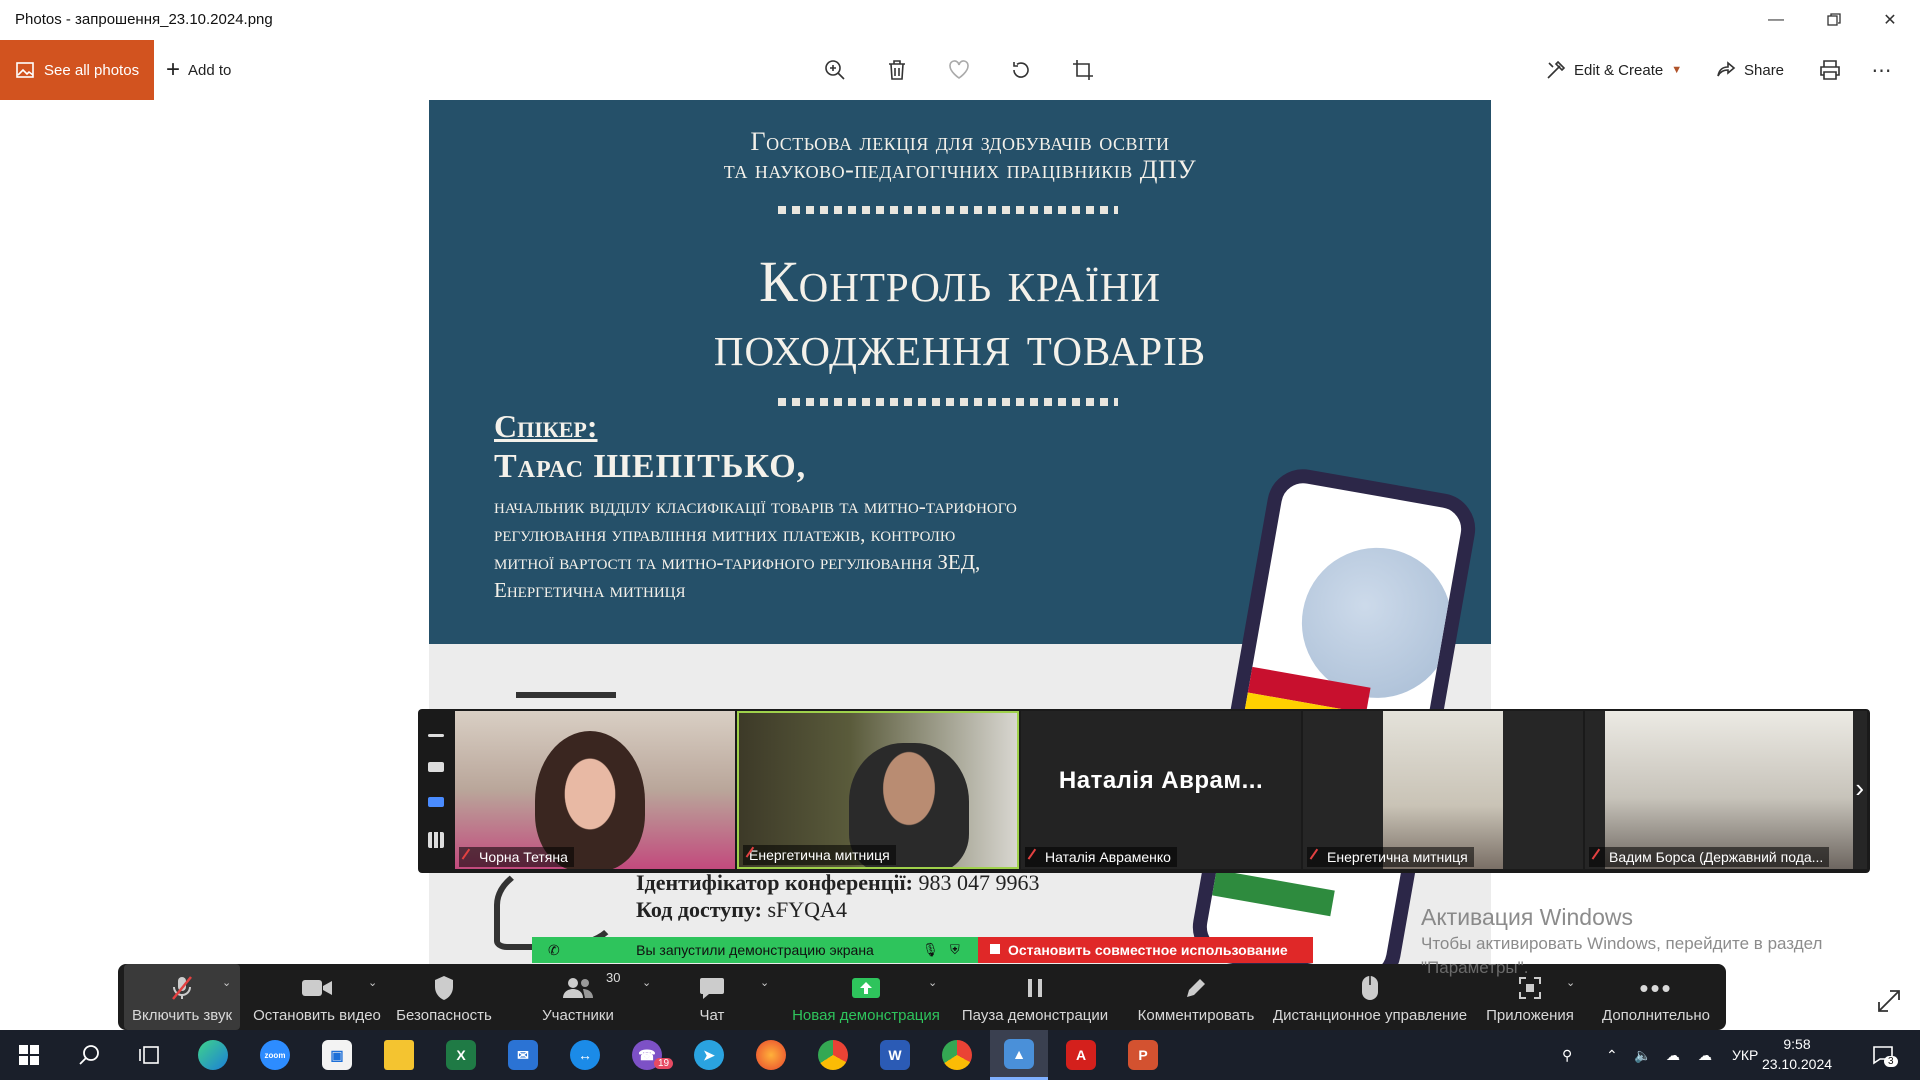 This screenshot has height=1080, width=1920. Describe the element at coordinates (1889, 1001) in the screenshot. I see `fullscreen-expand-icon` at that location.